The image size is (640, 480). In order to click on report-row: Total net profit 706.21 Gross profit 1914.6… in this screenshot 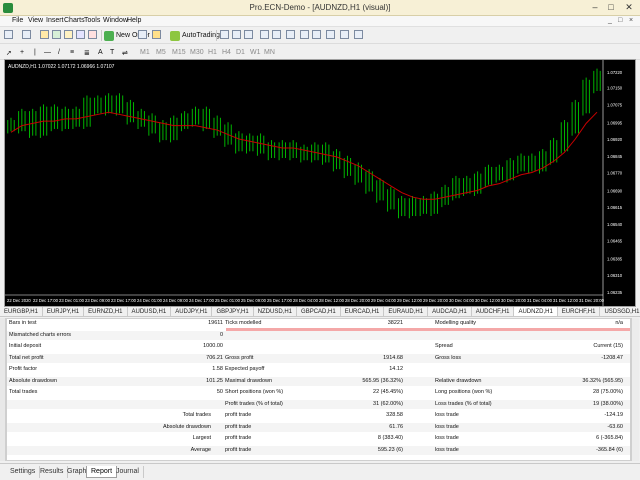, I will do `click(318, 358)`.